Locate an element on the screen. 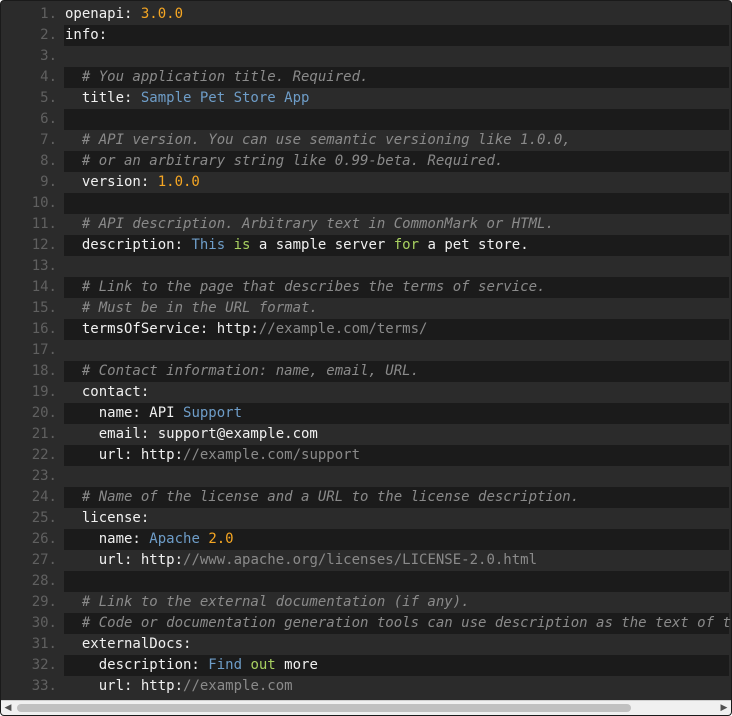  line-number: 26. is located at coordinates (44, 539).